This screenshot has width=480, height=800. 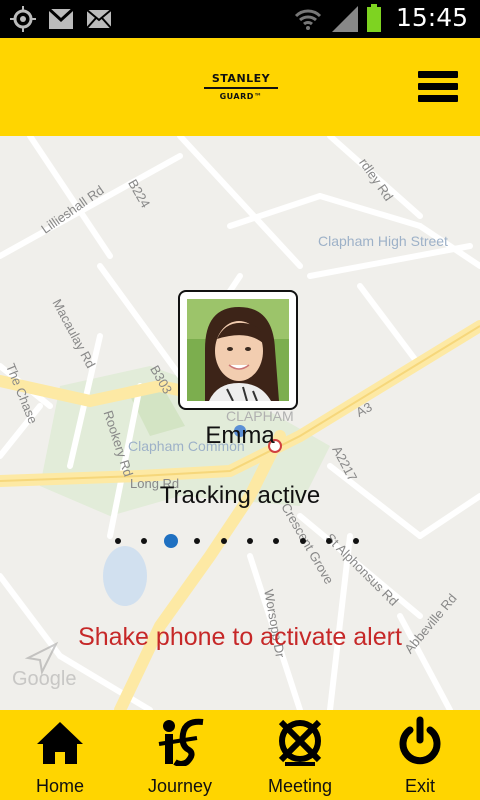 What do you see at coordinates (240, 19) in the screenshot?
I see `status-bar: 15:45` at bounding box center [240, 19].